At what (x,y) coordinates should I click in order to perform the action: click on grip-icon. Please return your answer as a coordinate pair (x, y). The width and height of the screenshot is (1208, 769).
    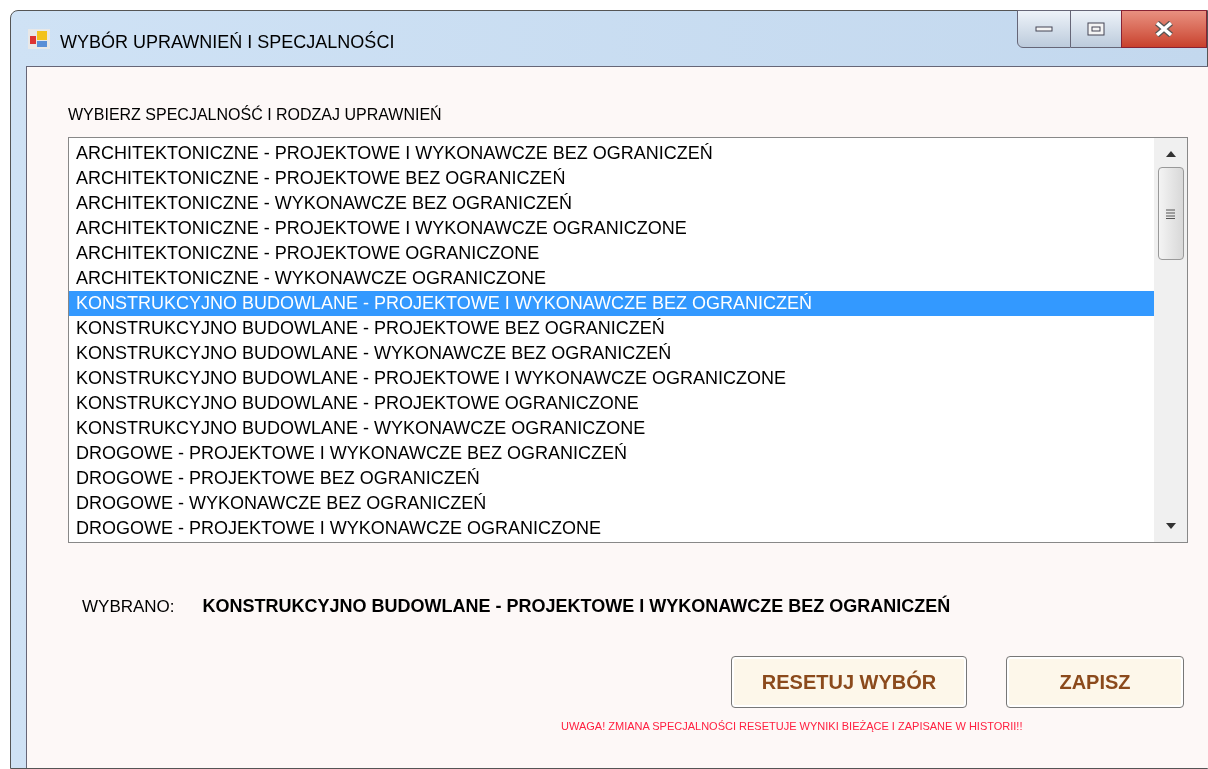
    Looking at the image, I should click on (1170, 213).